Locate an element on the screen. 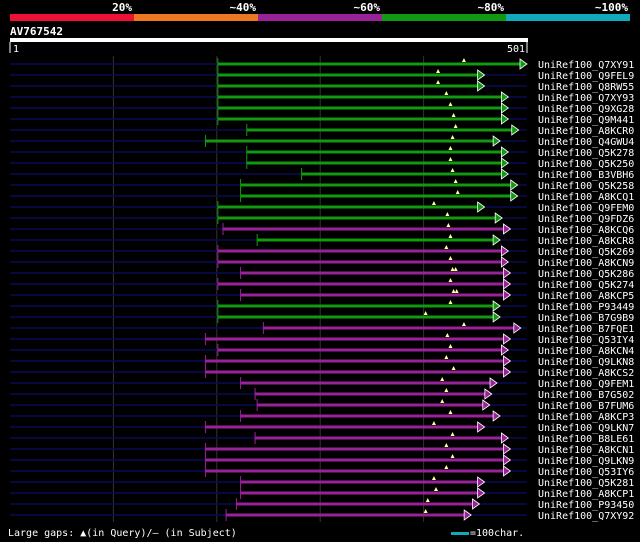 This screenshot has width=640, height=542. hit-label: UniRef100_Q5K258 is located at coordinates (586, 186).